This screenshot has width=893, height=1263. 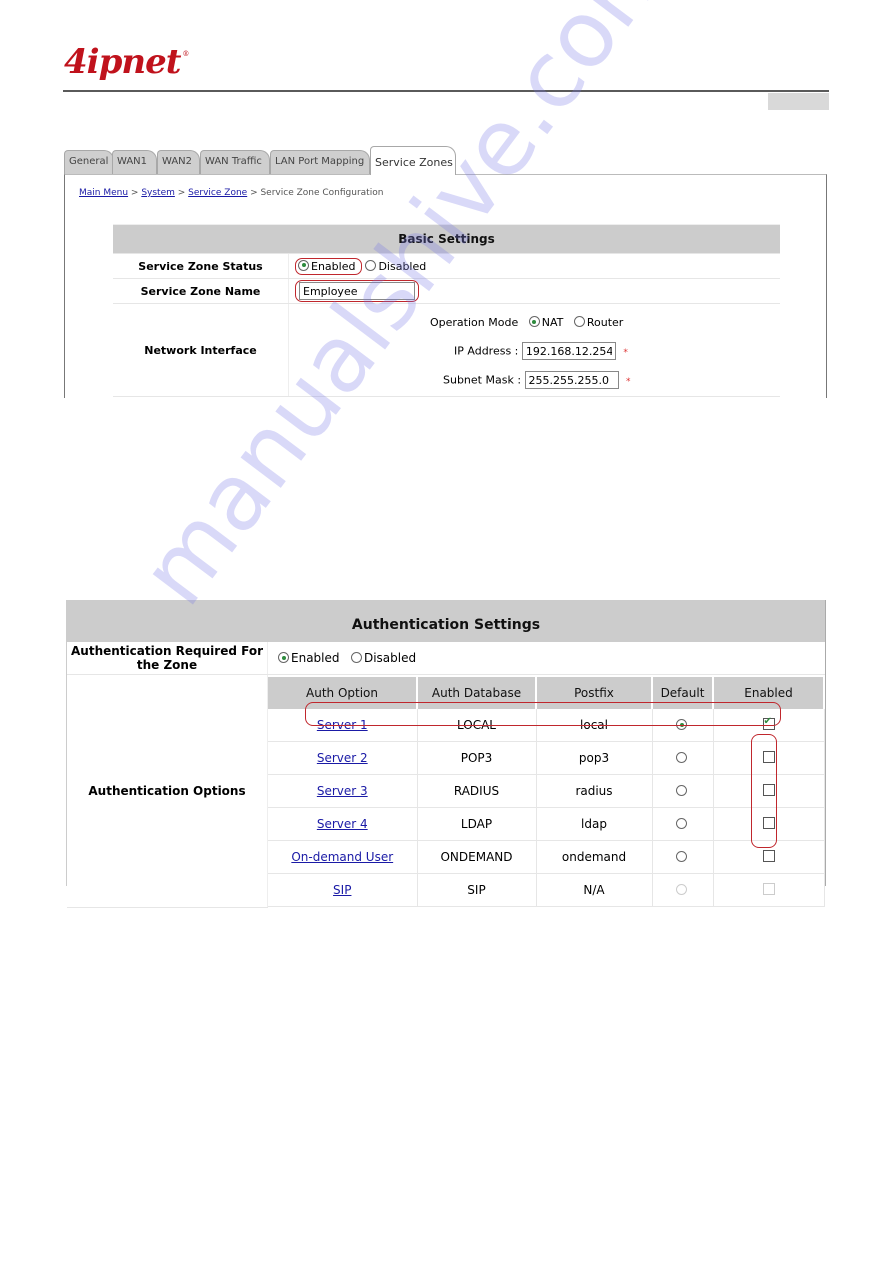 I want to click on service-zone-name-input, so click(x=357, y=291).